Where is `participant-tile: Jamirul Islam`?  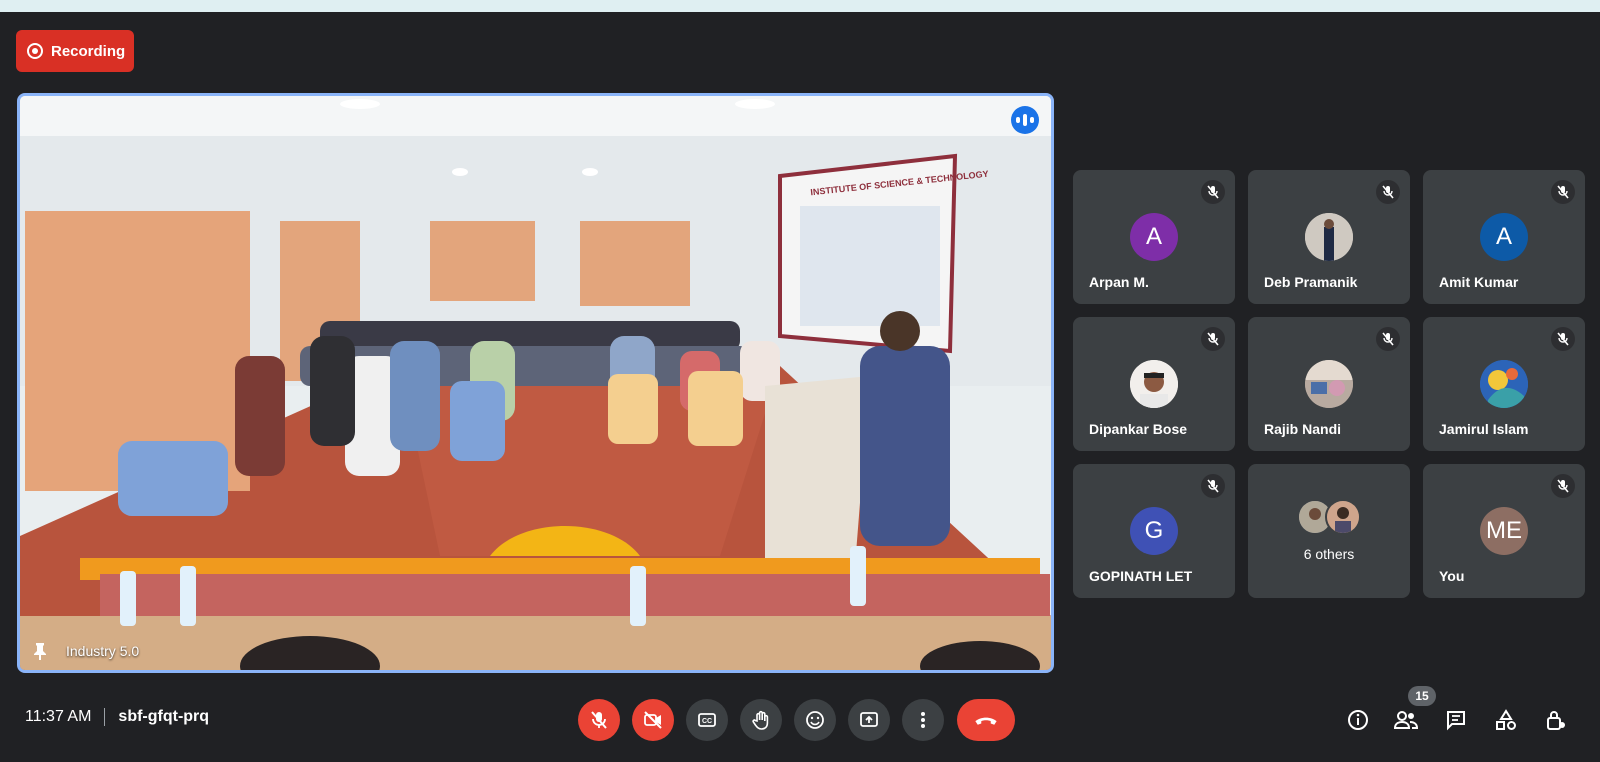
participant-tile: Jamirul Islam is located at coordinates (1504, 384).